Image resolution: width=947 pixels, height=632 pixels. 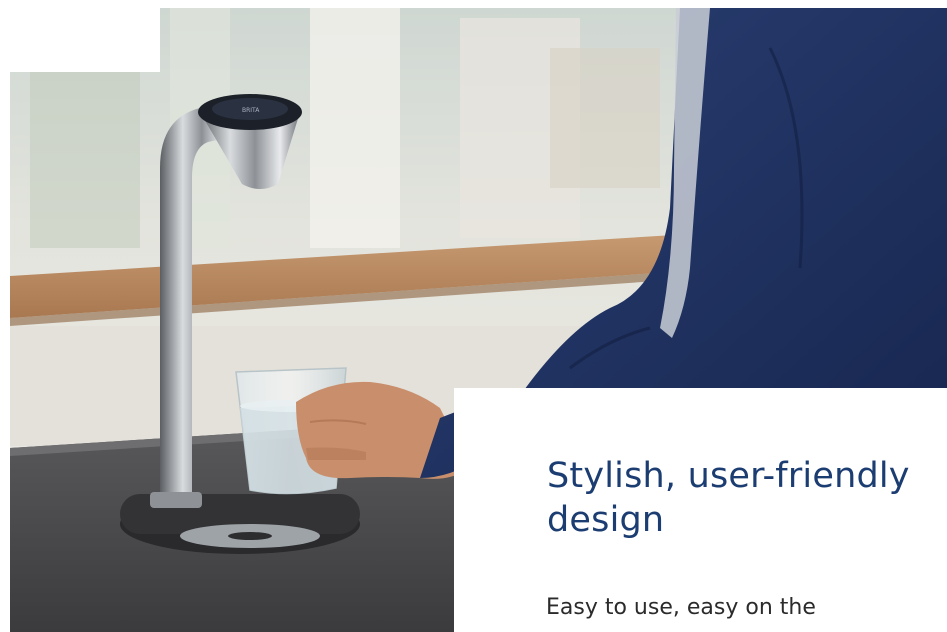 I want to click on svg-text: BRITA, so click(x=251, y=110).